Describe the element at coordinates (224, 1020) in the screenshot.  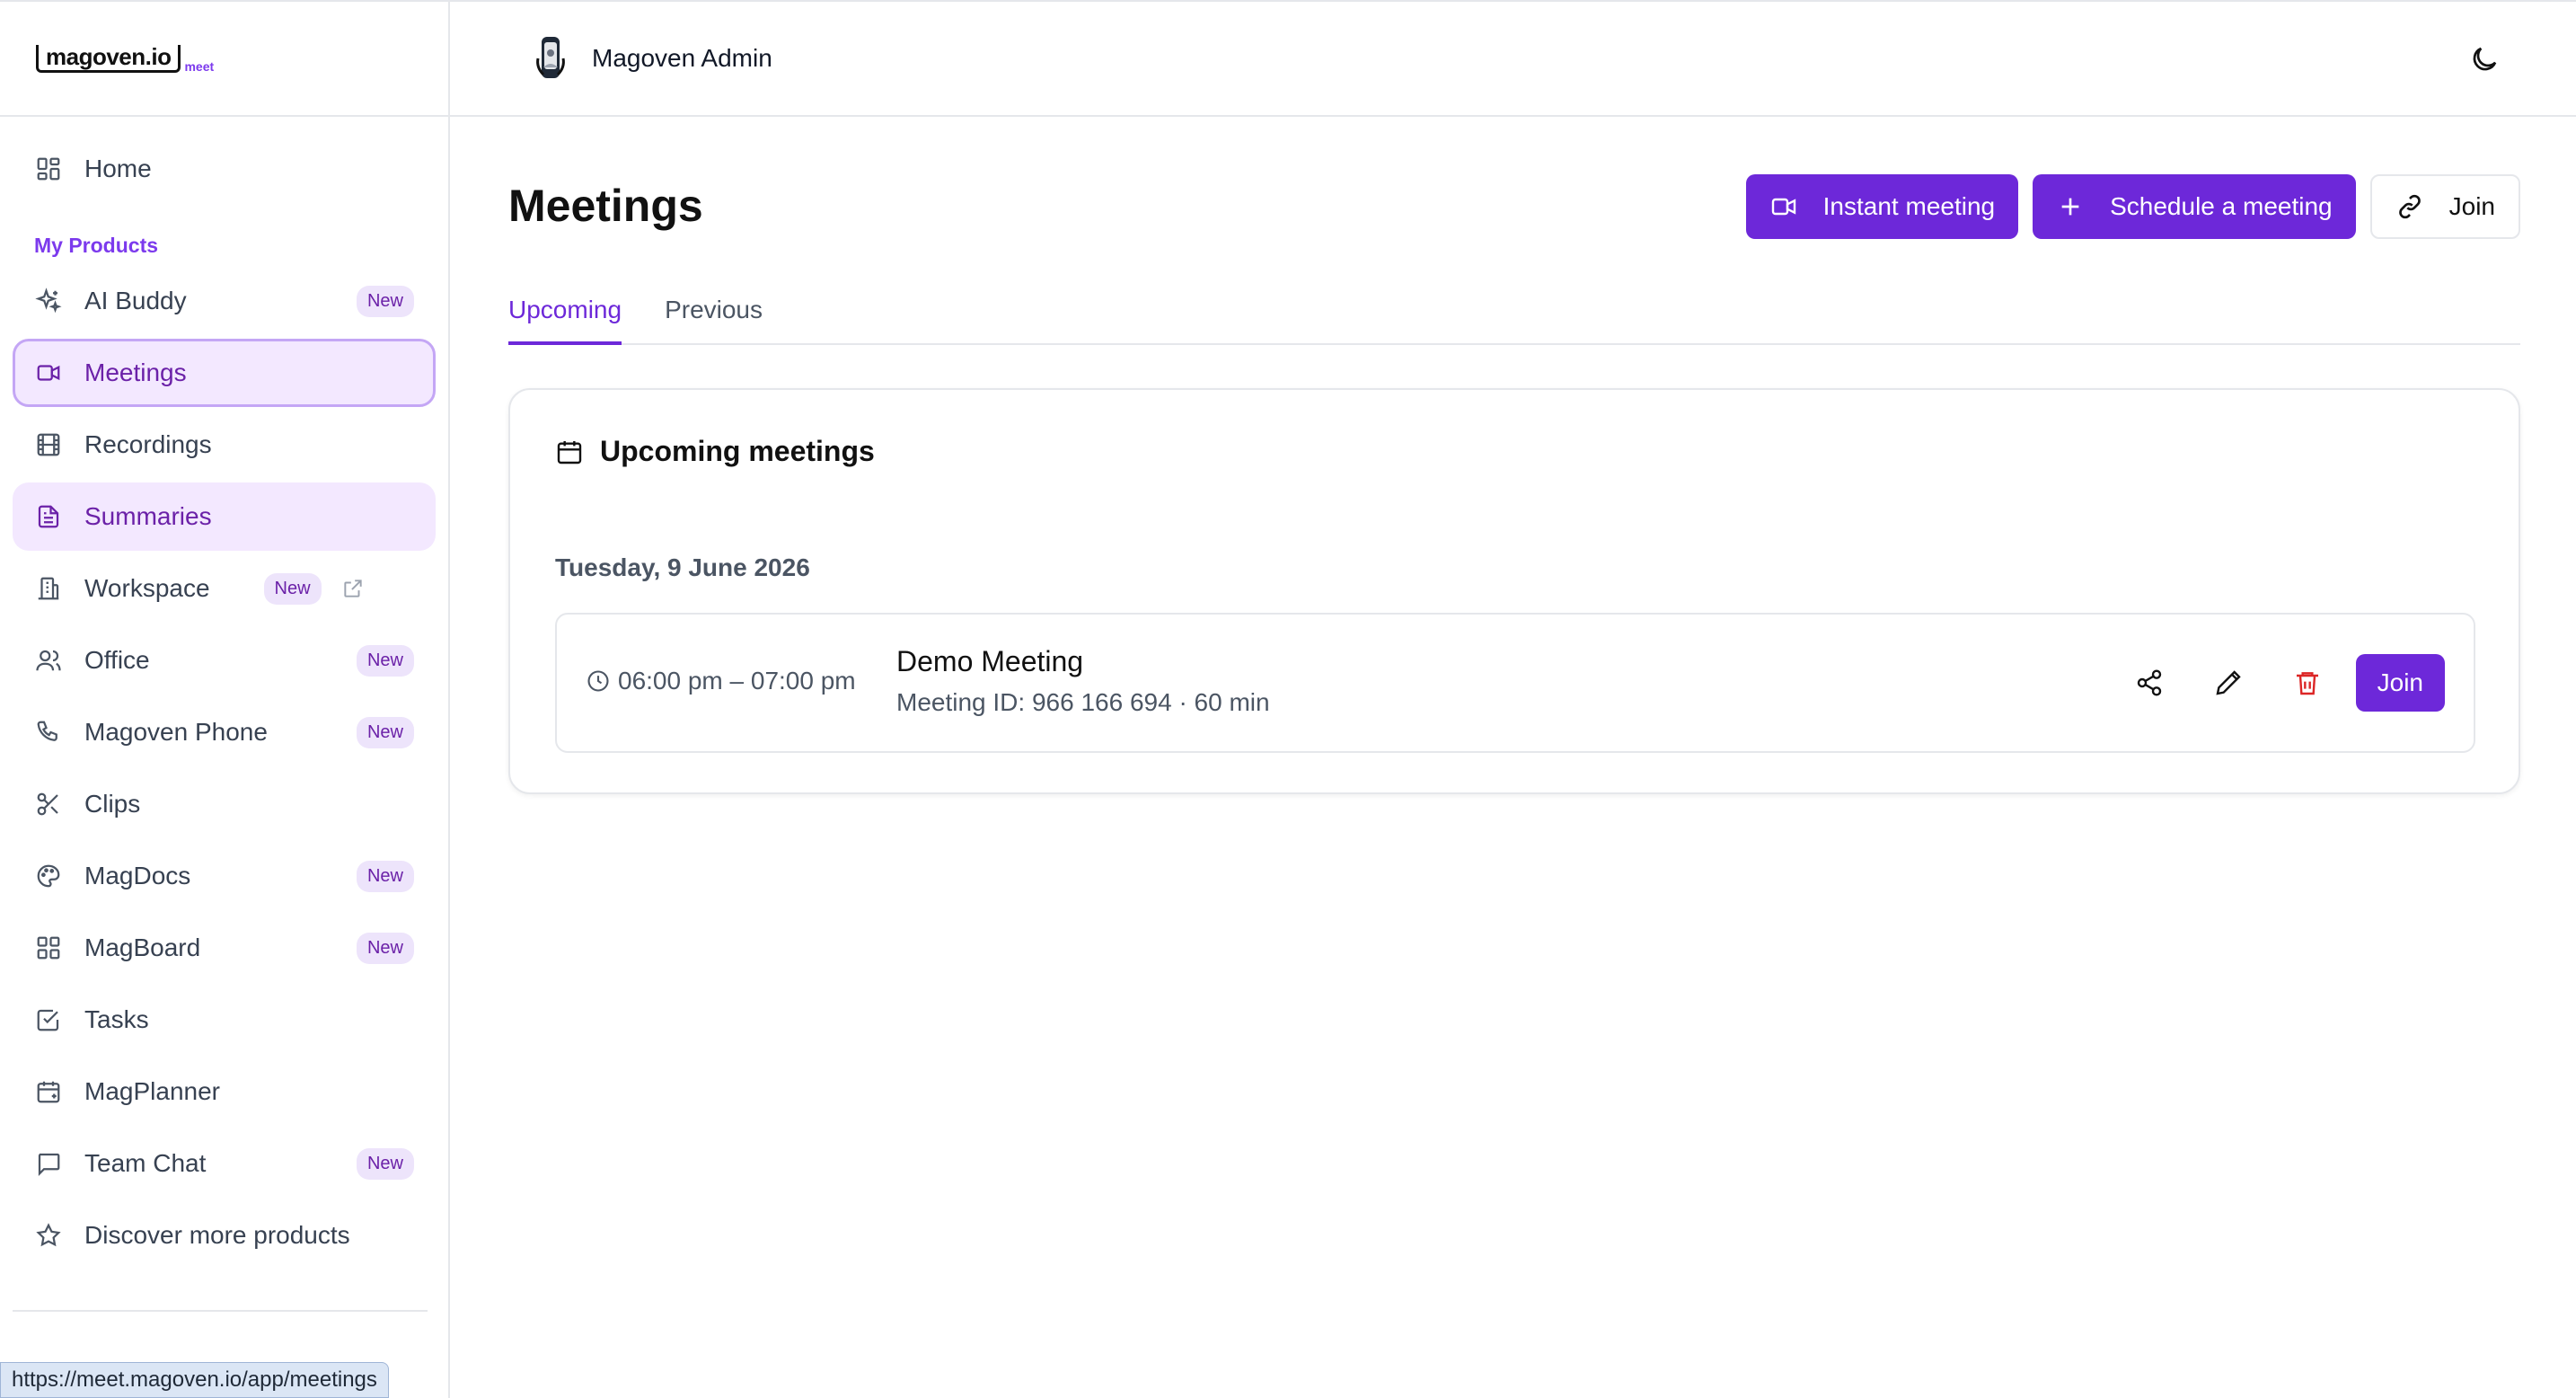
I see `sidebar-item-tasks: Tasks` at that location.